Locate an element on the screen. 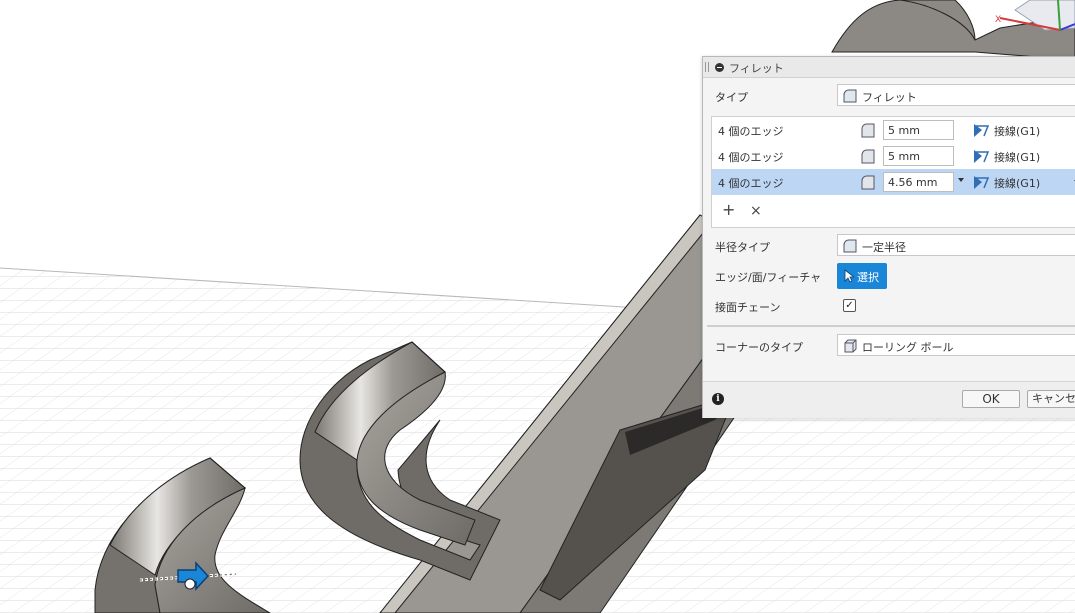  dialog-footer: i OK キャンセル is located at coordinates (889, 399).